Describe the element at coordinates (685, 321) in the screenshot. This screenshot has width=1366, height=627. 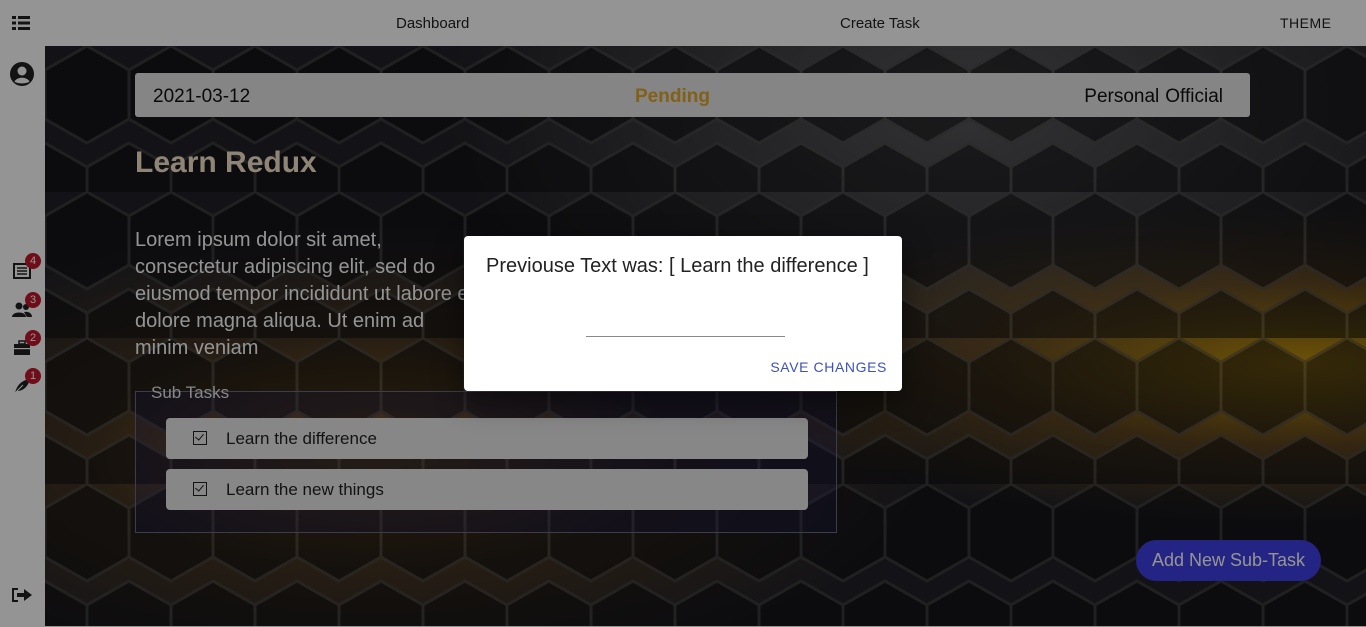
I see `edit-text-input` at that location.